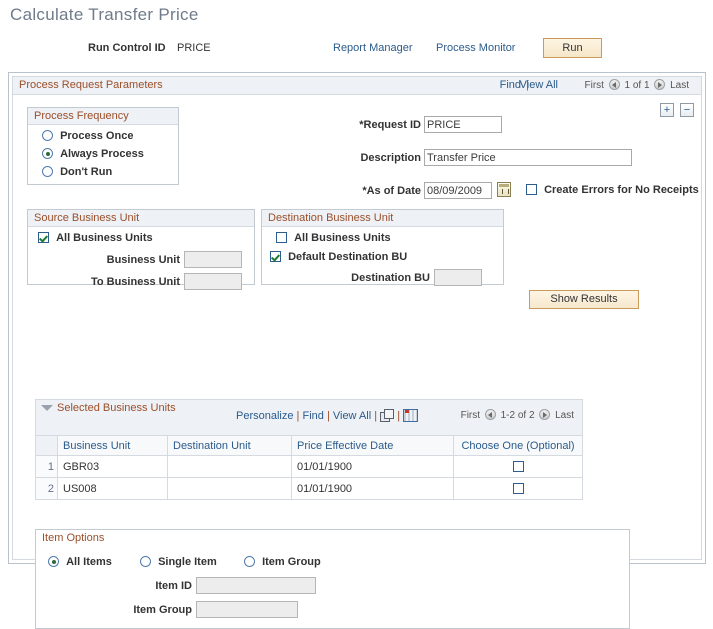 The height and width of the screenshot is (629, 713). Describe the element at coordinates (666, 110) in the screenshot. I see `add-row-button: +` at that location.